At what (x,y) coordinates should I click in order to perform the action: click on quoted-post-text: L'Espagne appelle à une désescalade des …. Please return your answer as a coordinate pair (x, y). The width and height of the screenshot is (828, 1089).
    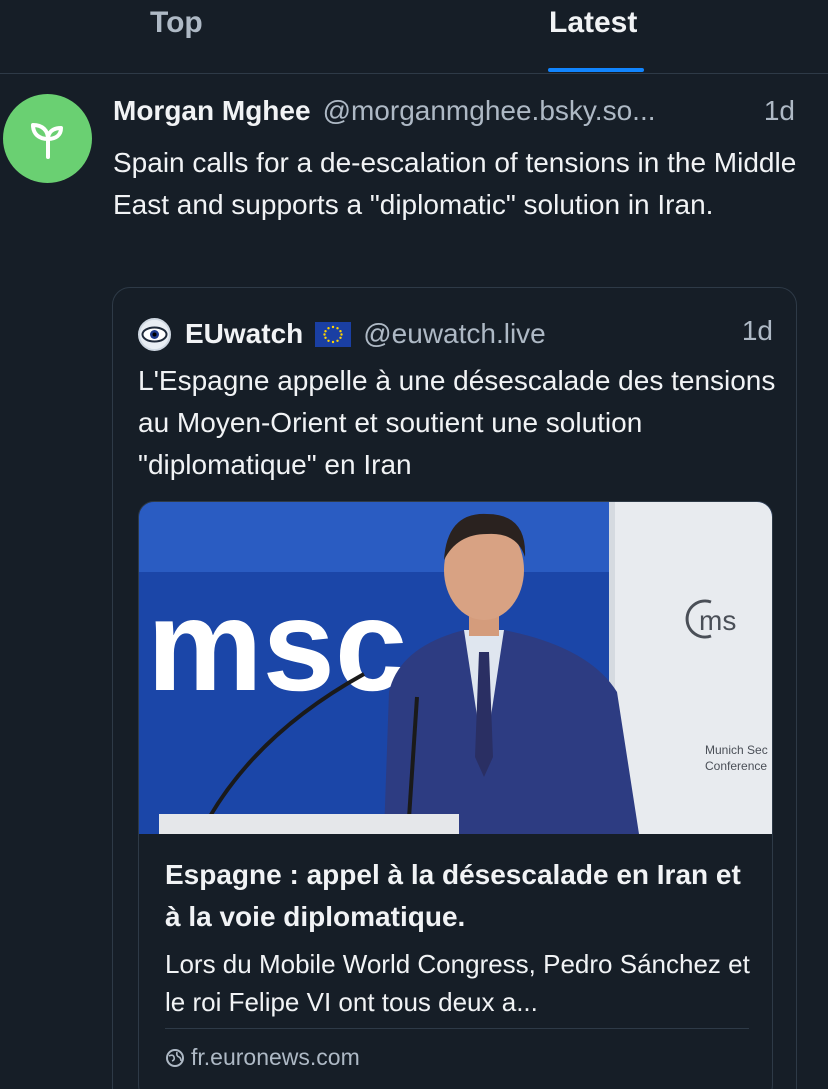
    Looking at the image, I should click on (457, 422).